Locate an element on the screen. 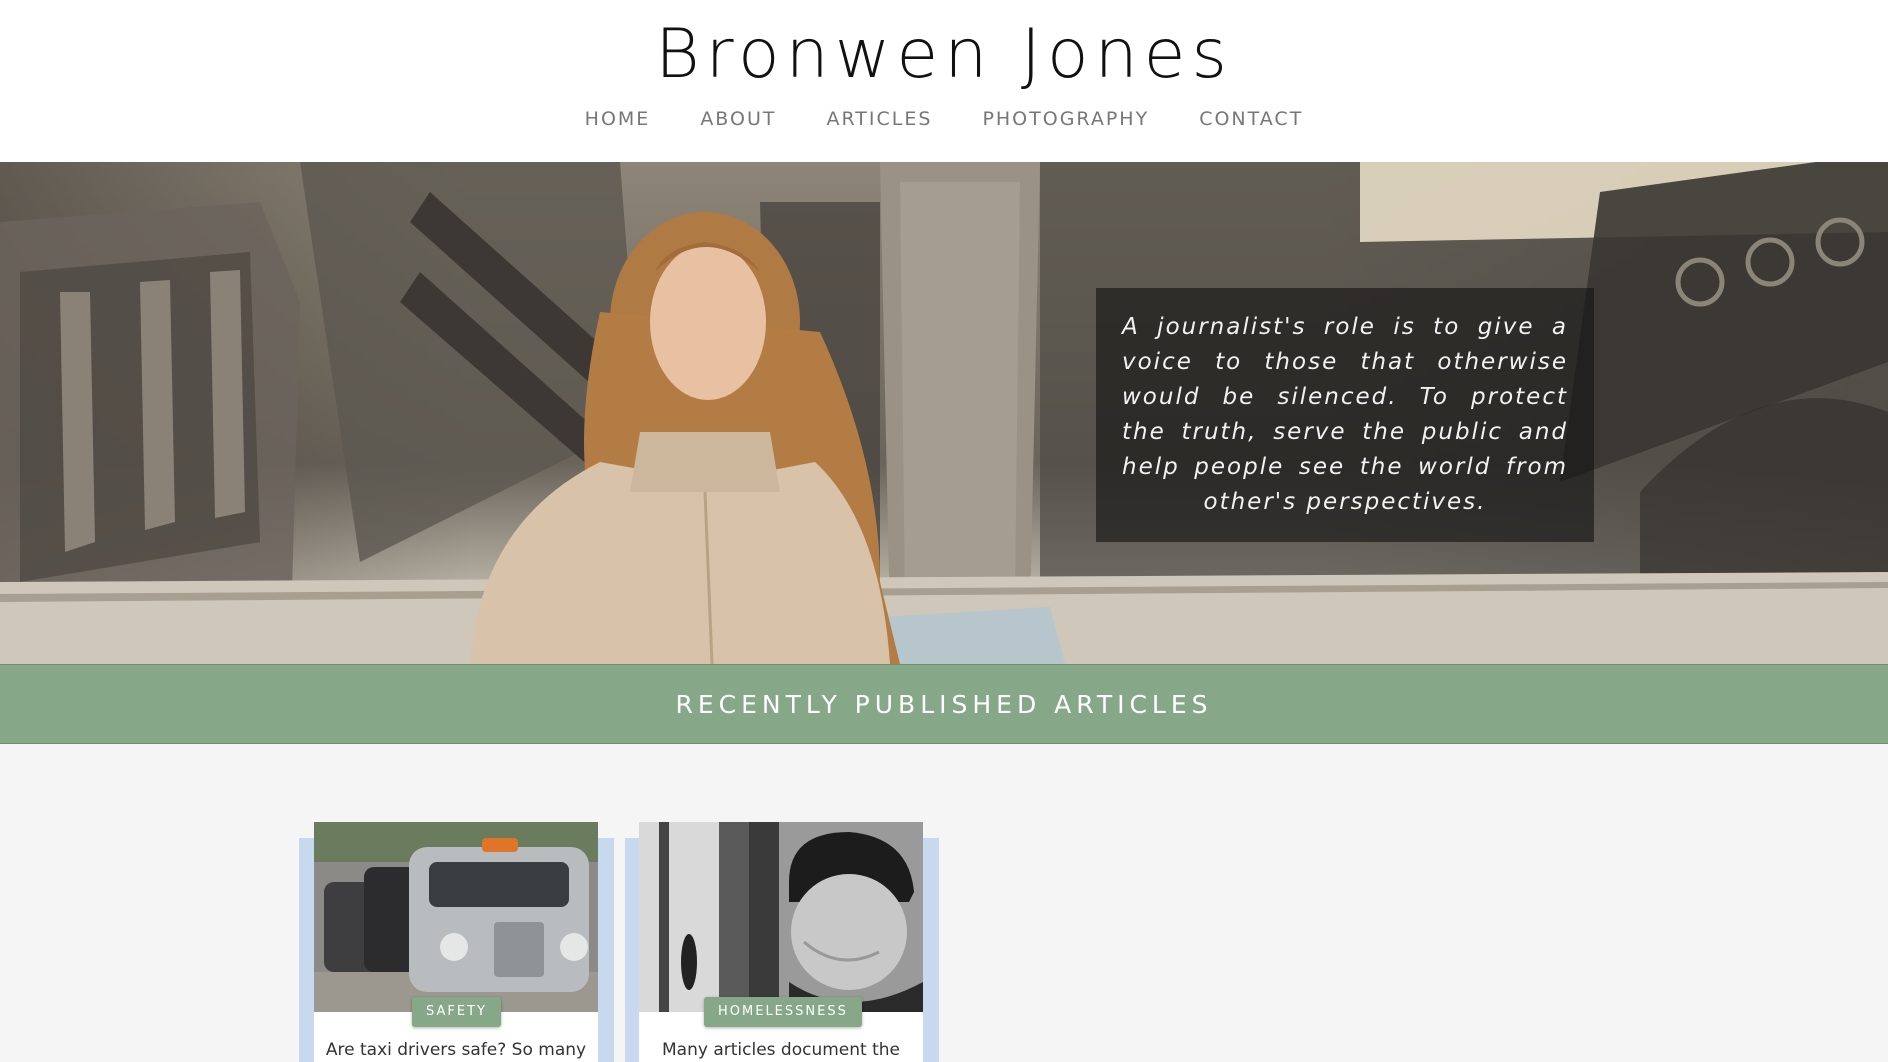  main-nav: HOME ABOUT ARTICLES PHOTOGRAPHY CONTACT is located at coordinates (944, 119).